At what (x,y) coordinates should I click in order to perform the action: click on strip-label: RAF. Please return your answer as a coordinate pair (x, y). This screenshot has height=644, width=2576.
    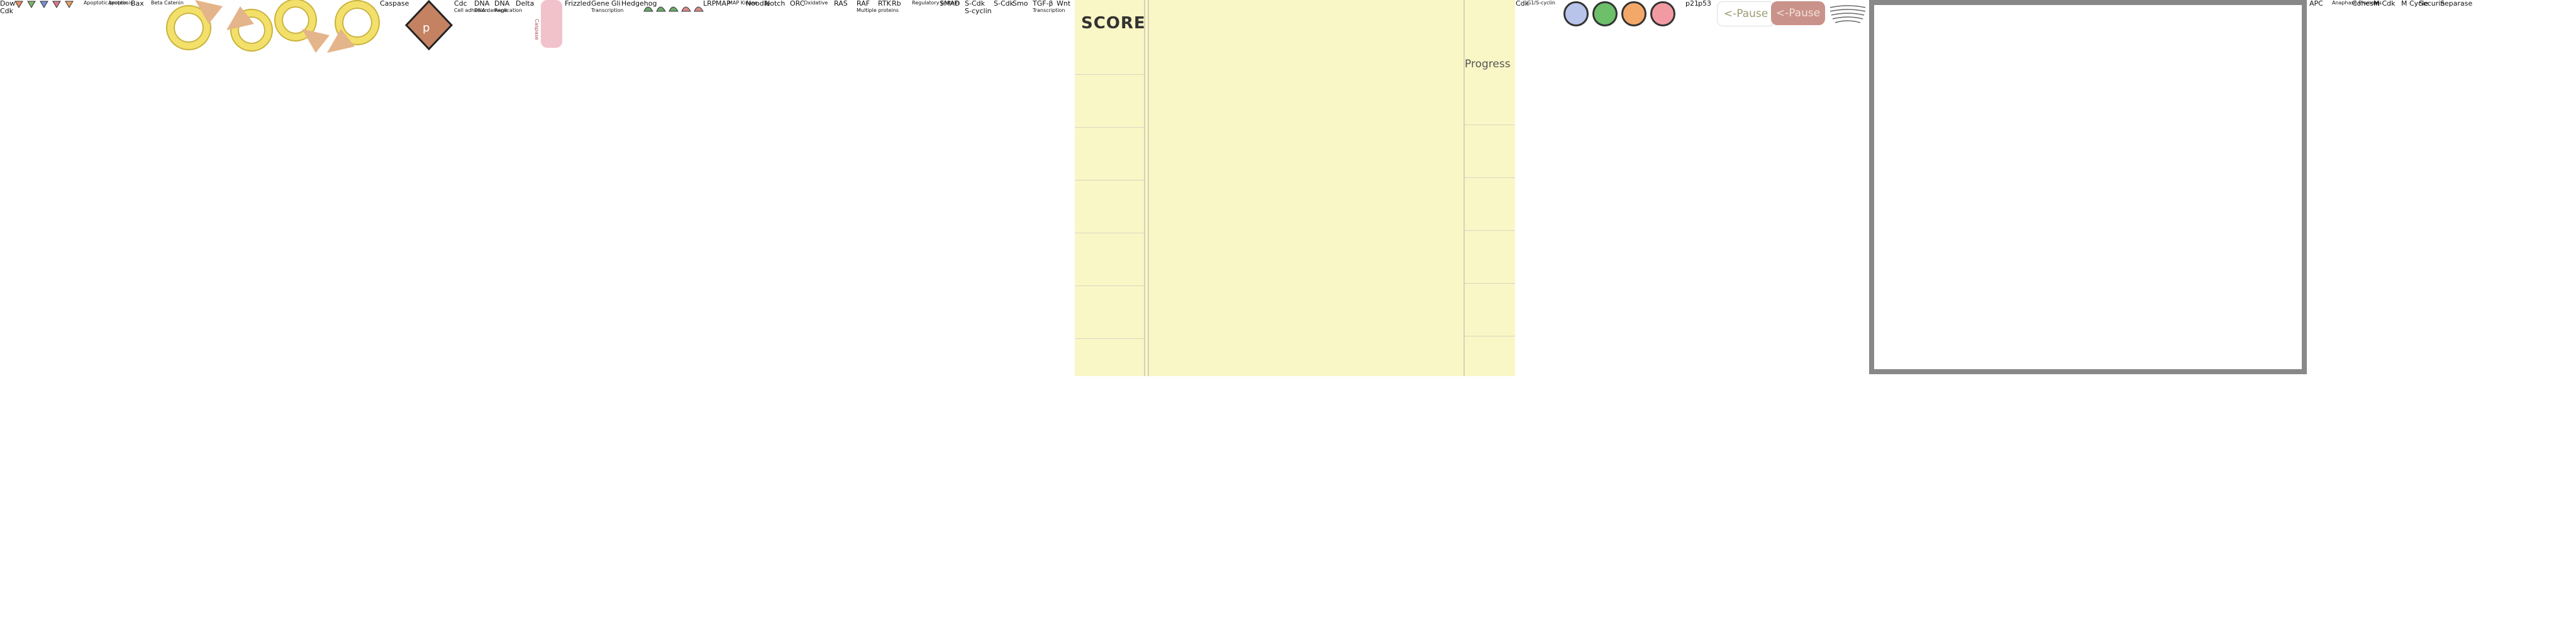
    Looking at the image, I should click on (863, 4).